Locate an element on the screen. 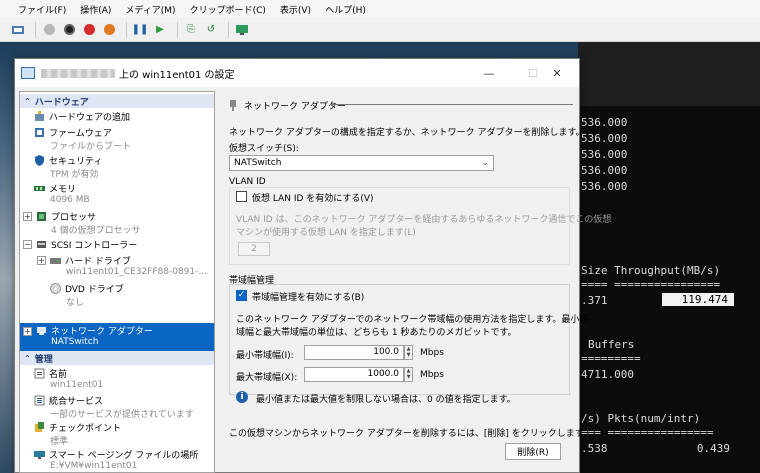 The height and width of the screenshot is (473, 760). terminal-line: .371 is located at coordinates (594, 300).